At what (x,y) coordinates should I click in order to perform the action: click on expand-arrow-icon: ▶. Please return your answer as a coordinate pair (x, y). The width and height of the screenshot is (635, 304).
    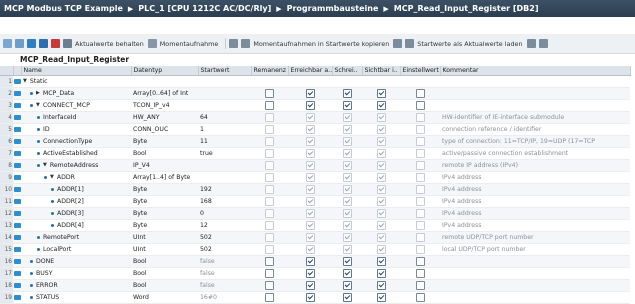
    Looking at the image, I should click on (38, 93).